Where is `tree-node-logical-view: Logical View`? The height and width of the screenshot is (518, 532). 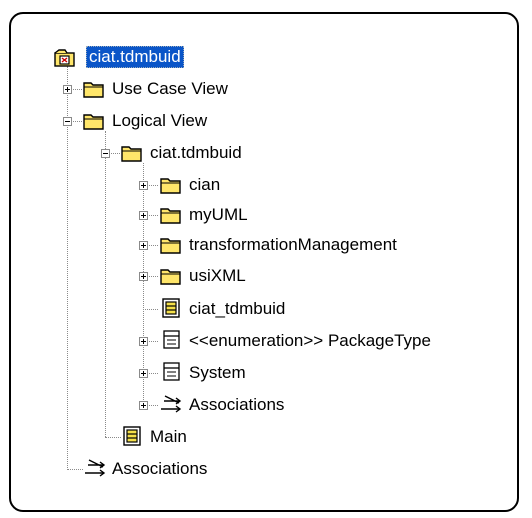 tree-node-logical-view: Logical View is located at coordinates (159, 121).